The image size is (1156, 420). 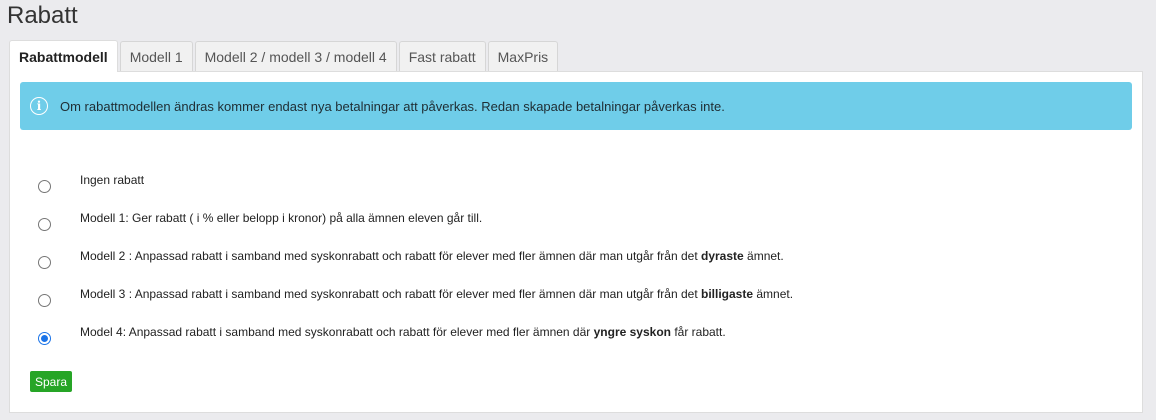 I want to click on page-title: Rabatt, so click(x=42, y=15).